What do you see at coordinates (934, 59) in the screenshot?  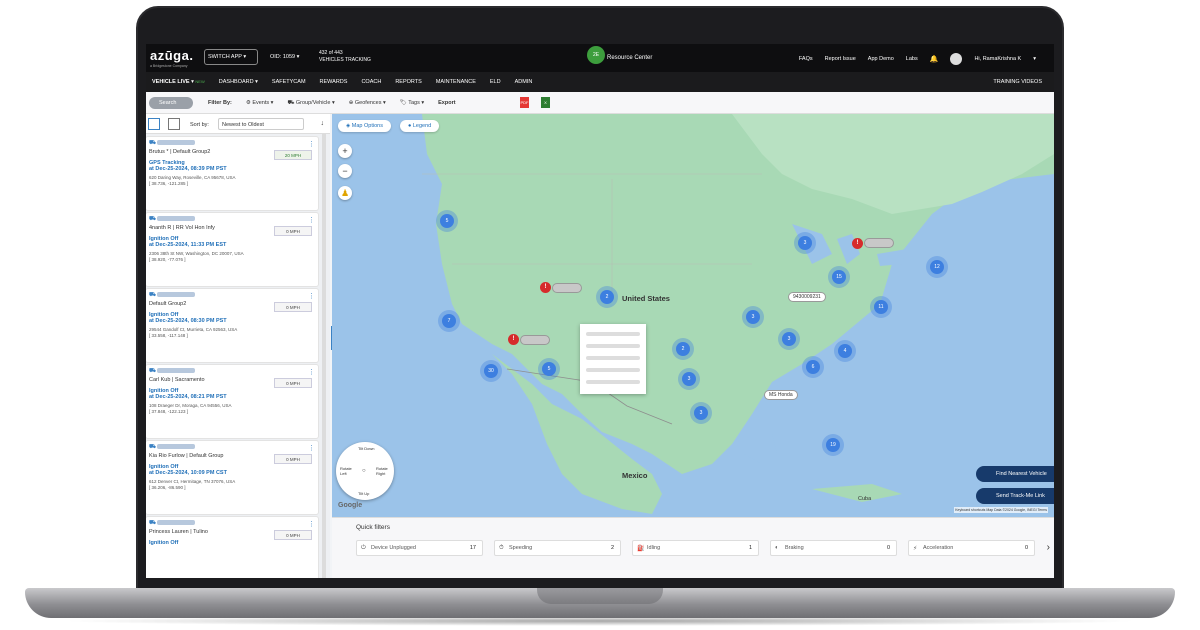 I see `notification-bell-icon: 🔔` at bounding box center [934, 59].